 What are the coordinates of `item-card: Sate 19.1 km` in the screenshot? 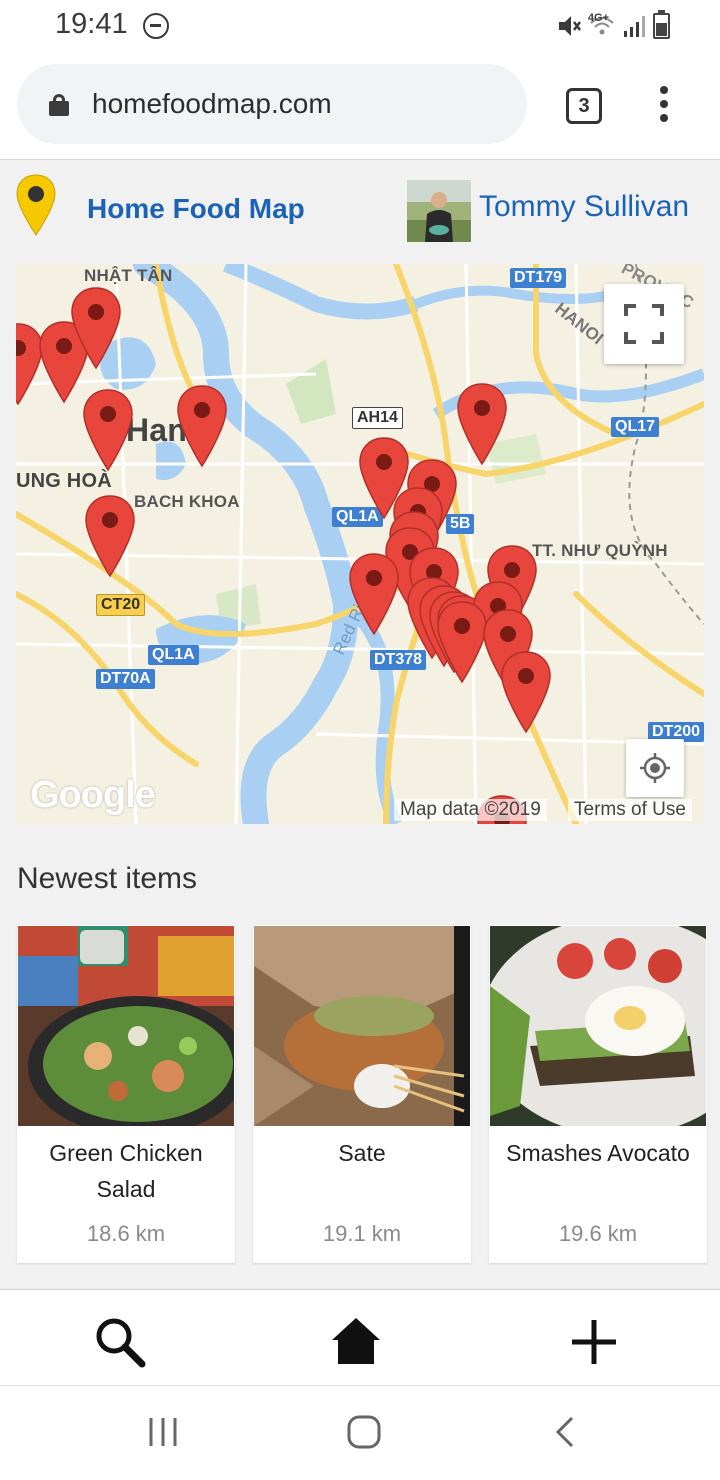 It's located at (362, 1094).